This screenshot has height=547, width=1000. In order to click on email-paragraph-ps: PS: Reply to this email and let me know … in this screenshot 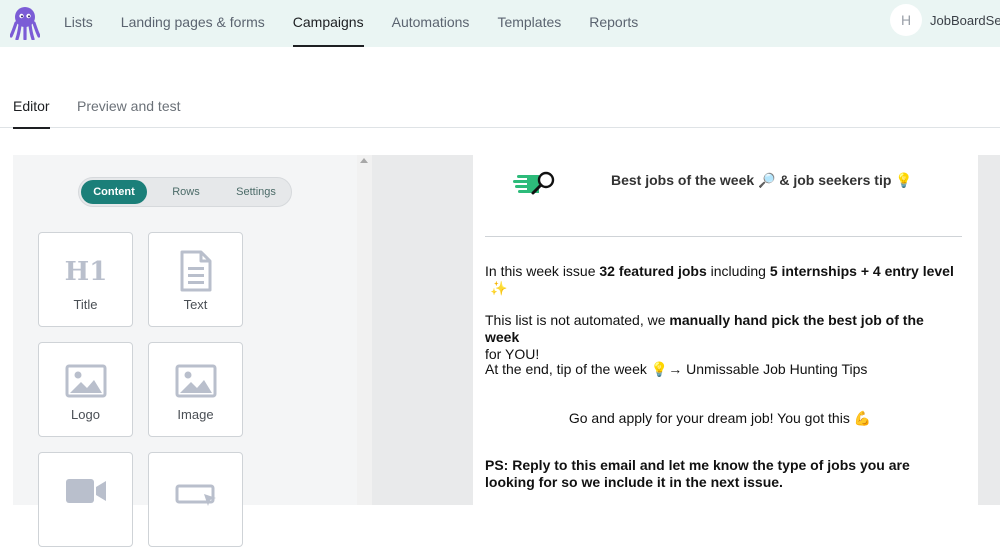, I will do `click(720, 474)`.